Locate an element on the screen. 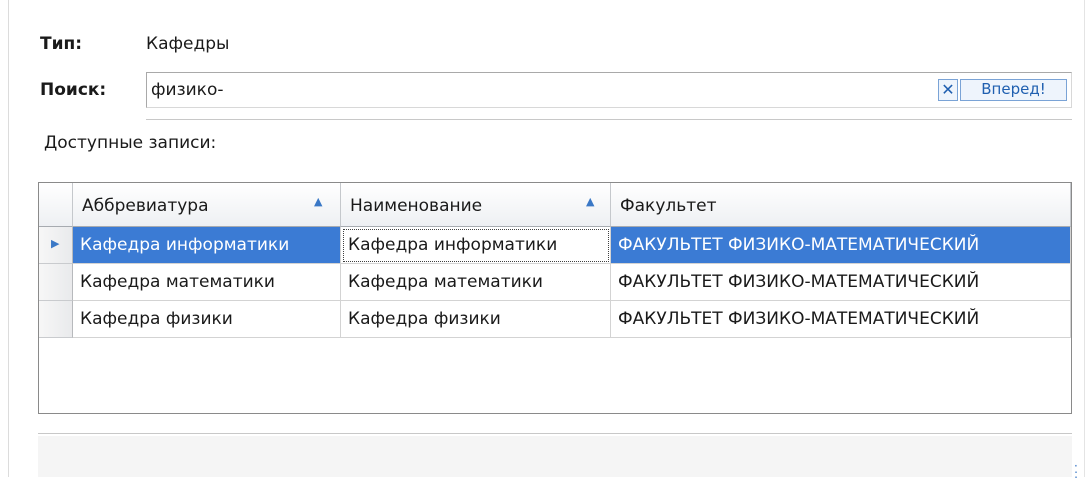 This screenshot has height=481, width=1088. column-header-abbreviation: Аббревиатура ▲ is located at coordinates (207, 205).